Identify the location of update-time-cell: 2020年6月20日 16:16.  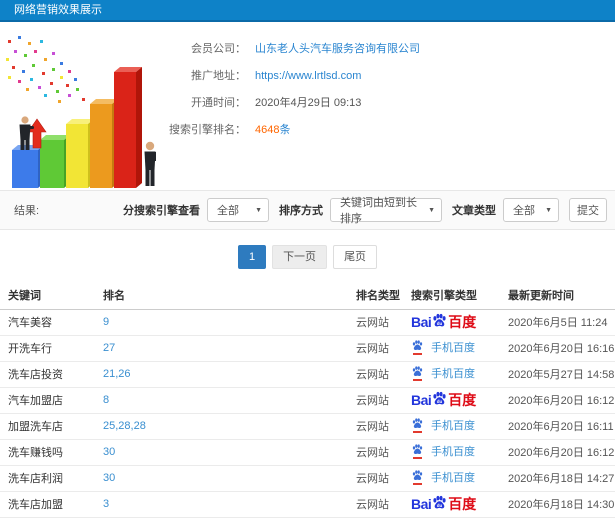
(557, 348).